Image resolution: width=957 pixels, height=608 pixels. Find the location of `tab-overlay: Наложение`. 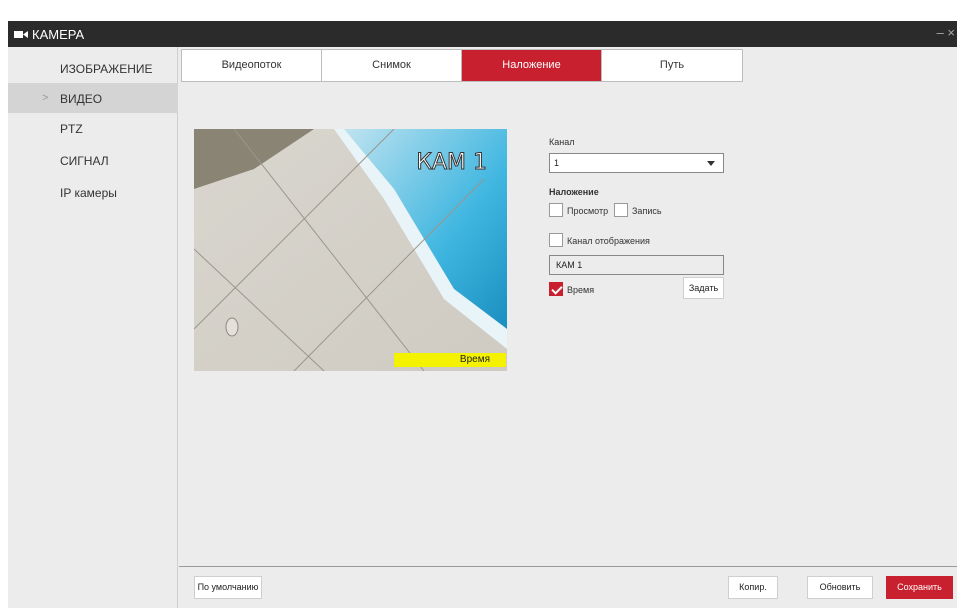

tab-overlay: Наложение is located at coordinates (532, 65).